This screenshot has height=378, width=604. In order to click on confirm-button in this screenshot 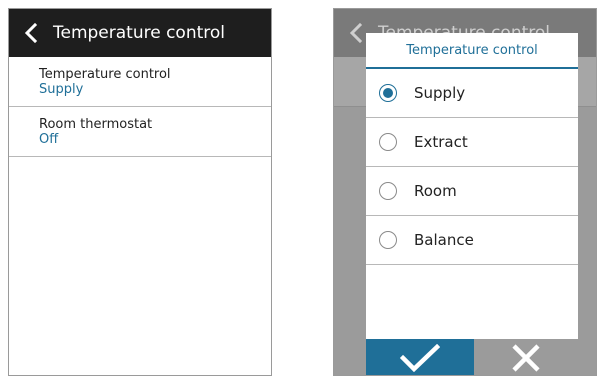, I will do `click(420, 357)`.